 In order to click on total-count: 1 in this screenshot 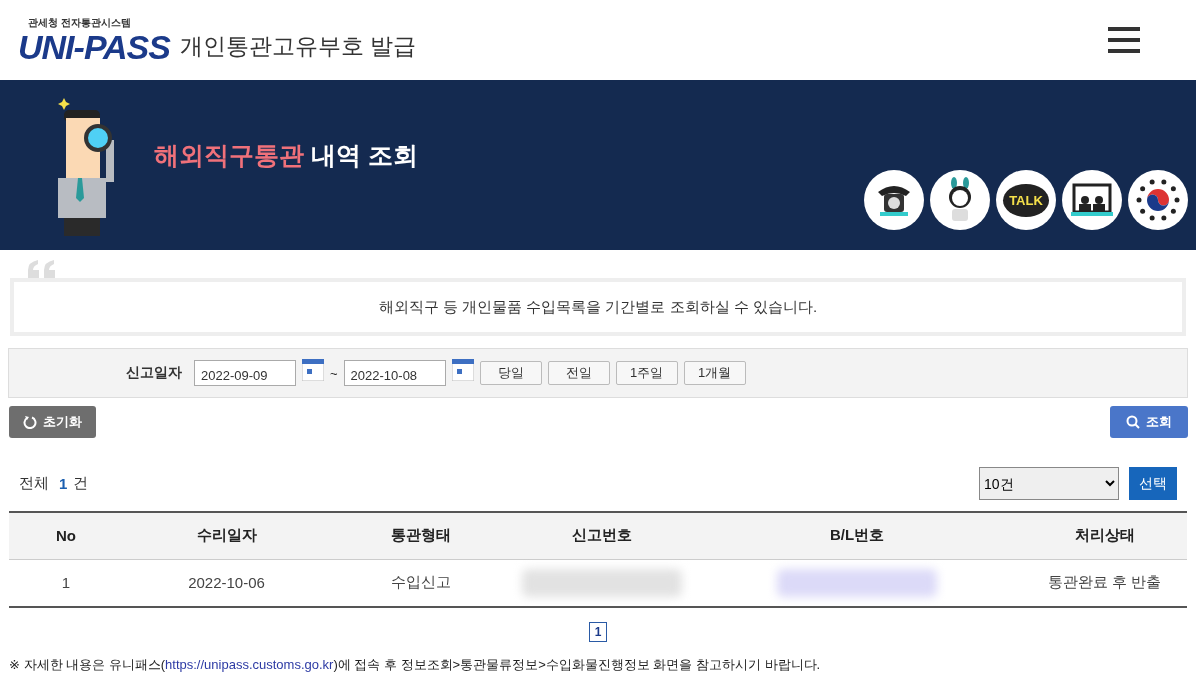, I will do `click(63, 483)`.